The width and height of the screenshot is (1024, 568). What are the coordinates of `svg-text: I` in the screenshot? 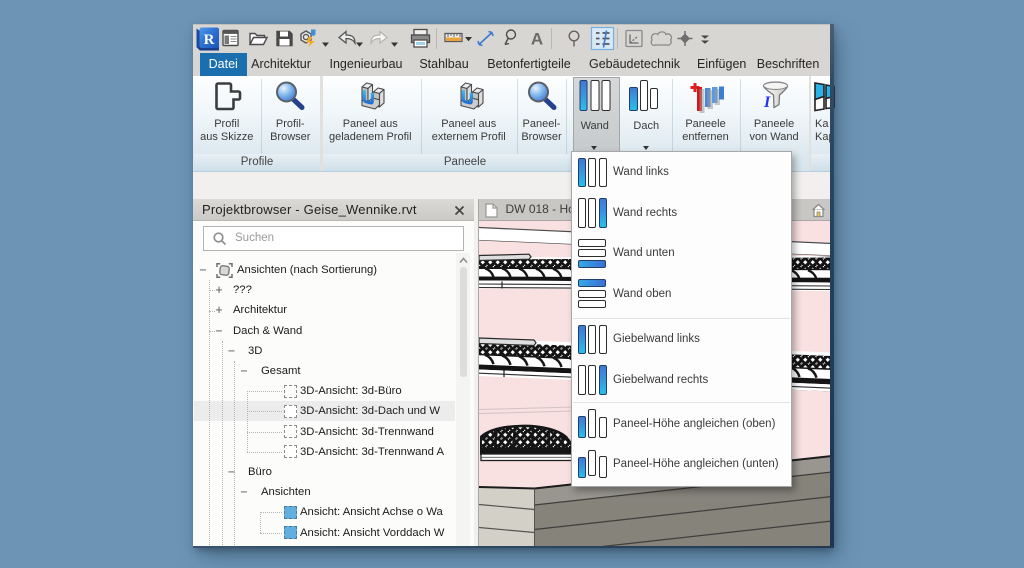 It's located at (767, 102).